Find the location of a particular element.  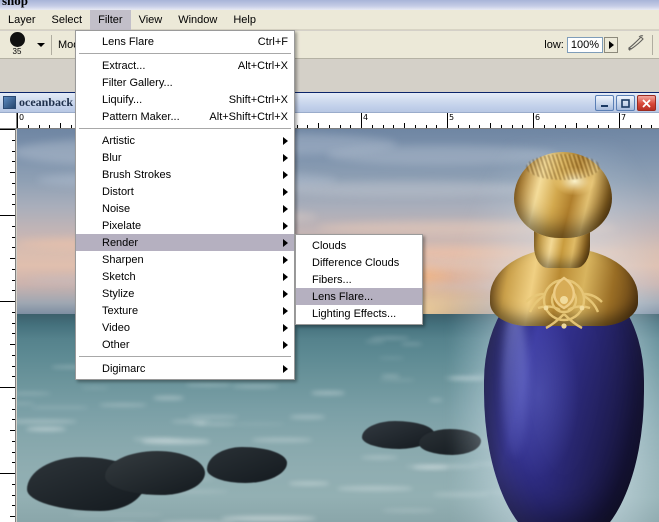

menu-item-blur: Blur is located at coordinates (185, 157).